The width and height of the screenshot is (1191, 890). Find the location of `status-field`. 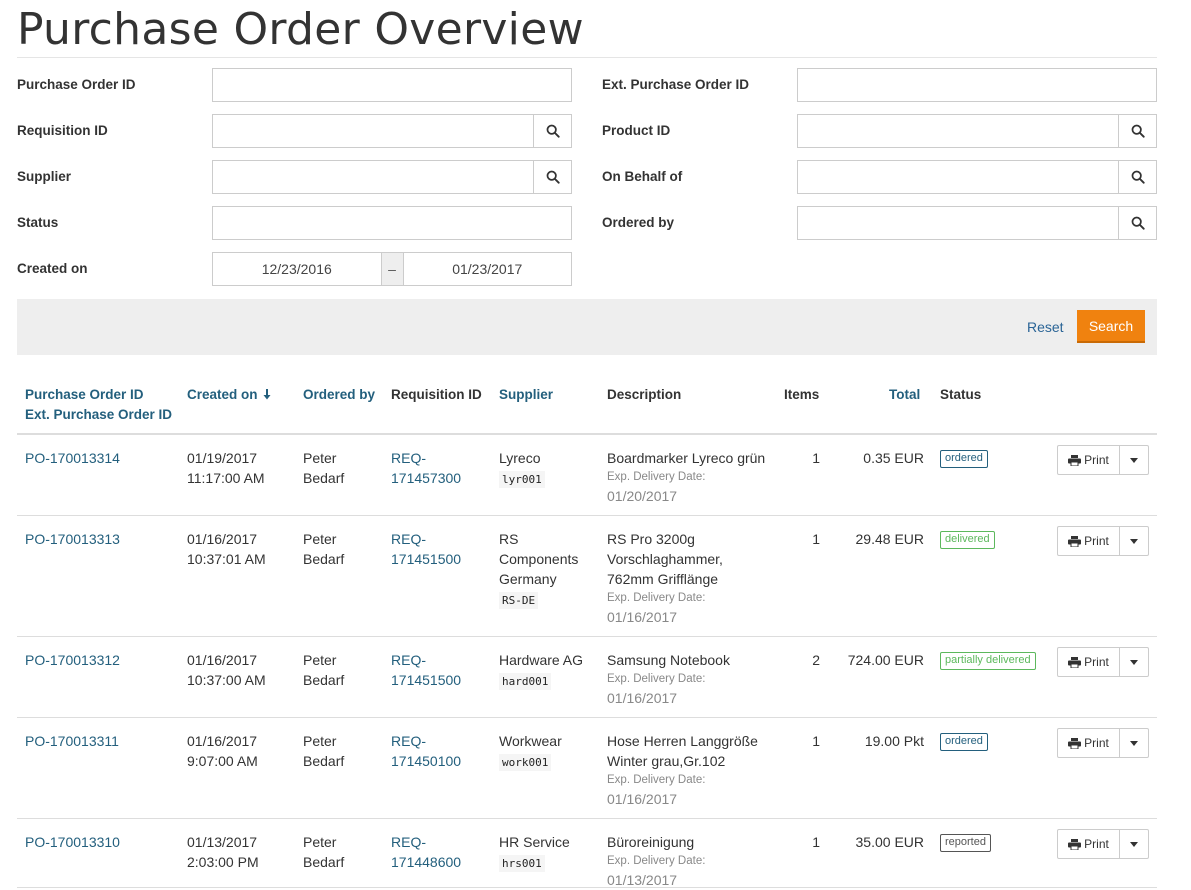

status-field is located at coordinates (392, 223).